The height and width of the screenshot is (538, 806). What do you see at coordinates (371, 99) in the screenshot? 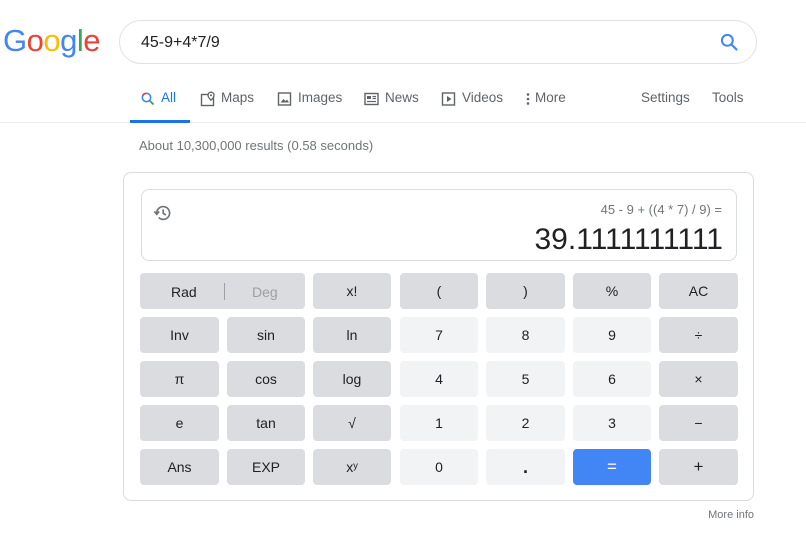
I see `news-icon` at bounding box center [371, 99].